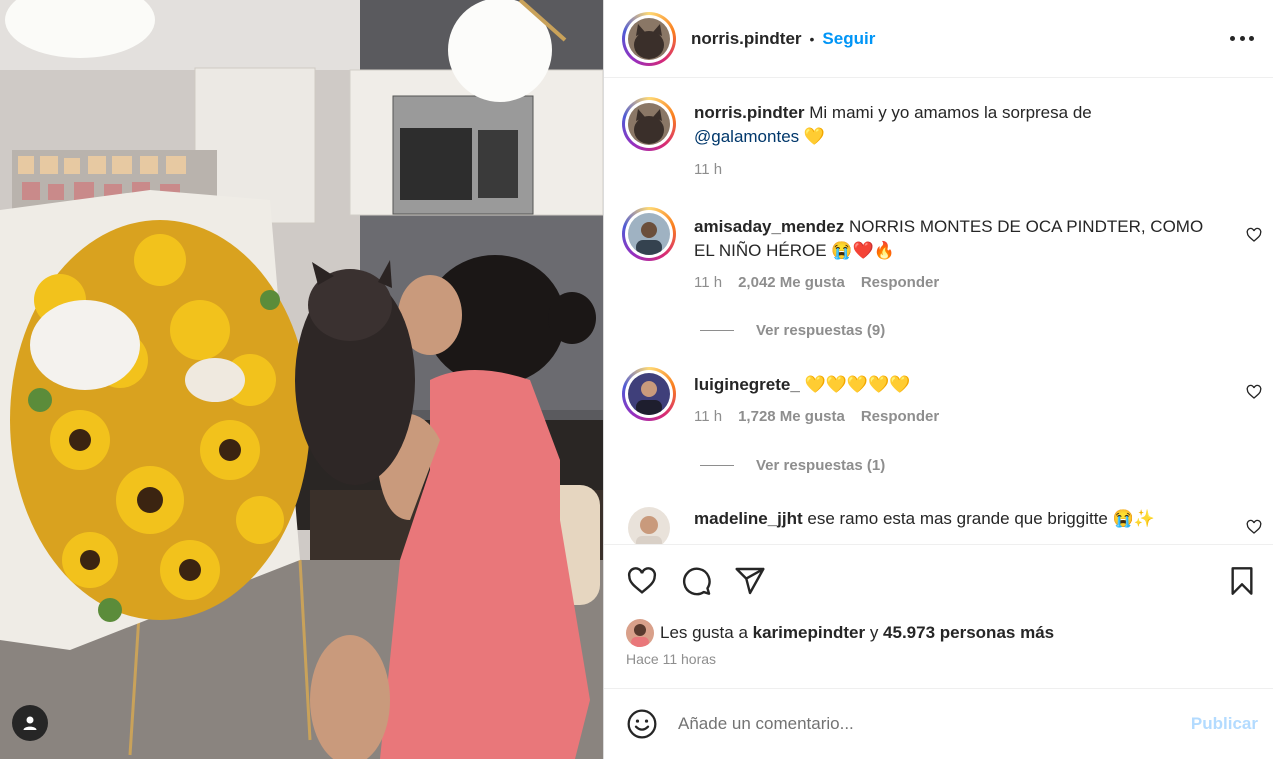 The height and width of the screenshot is (759, 1273). I want to click on tagged-users-button, so click(30, 723).